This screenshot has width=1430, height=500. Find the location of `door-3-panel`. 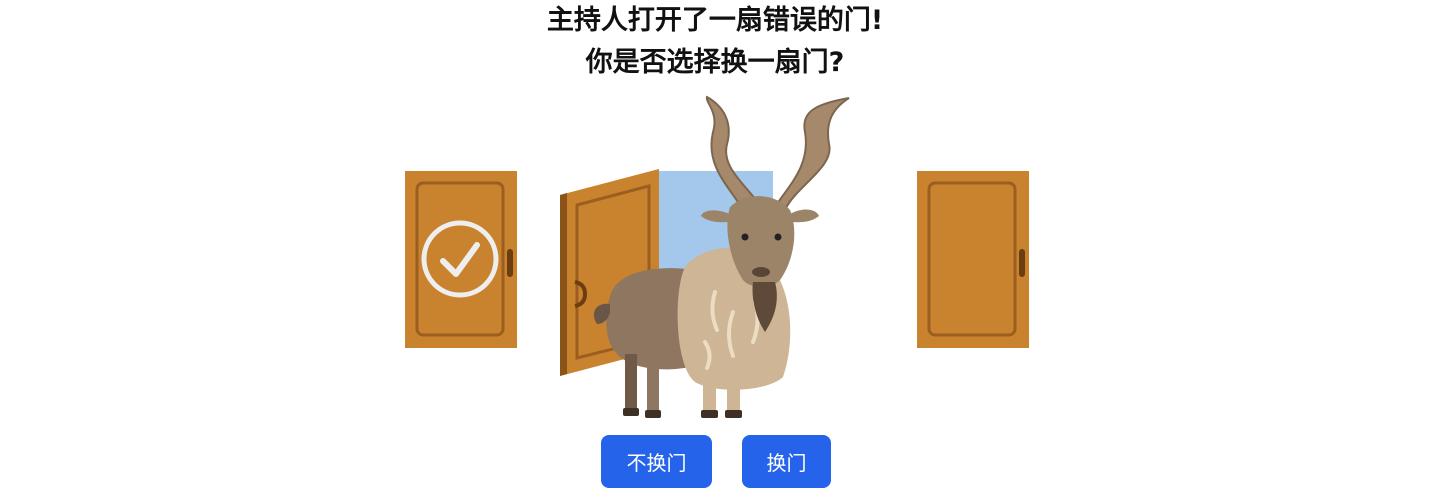

door-3-panel is located at coordinates (973, 259).